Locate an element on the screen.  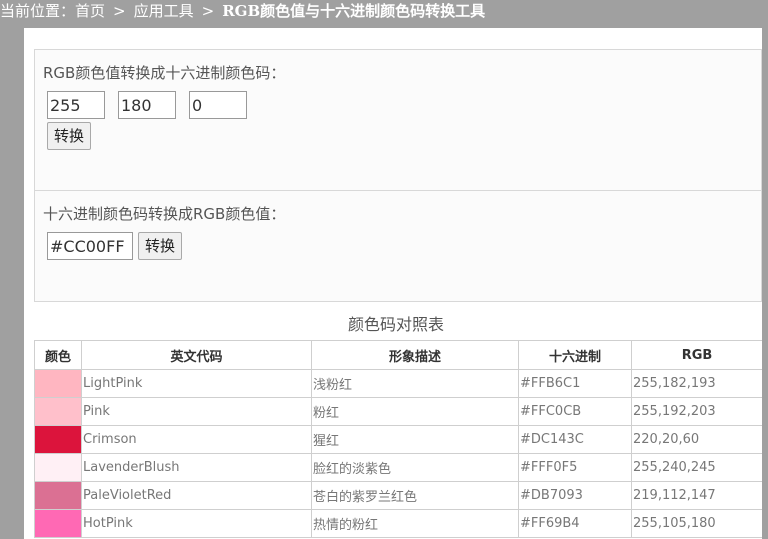
breadcrumb-section-link: 应用工具 is located at coordinates (164, 11).